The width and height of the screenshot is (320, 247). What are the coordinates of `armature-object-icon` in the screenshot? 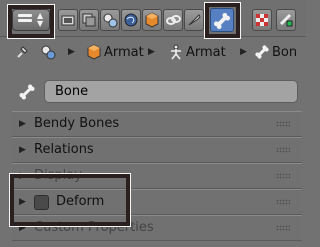 It's located at (94, 52).